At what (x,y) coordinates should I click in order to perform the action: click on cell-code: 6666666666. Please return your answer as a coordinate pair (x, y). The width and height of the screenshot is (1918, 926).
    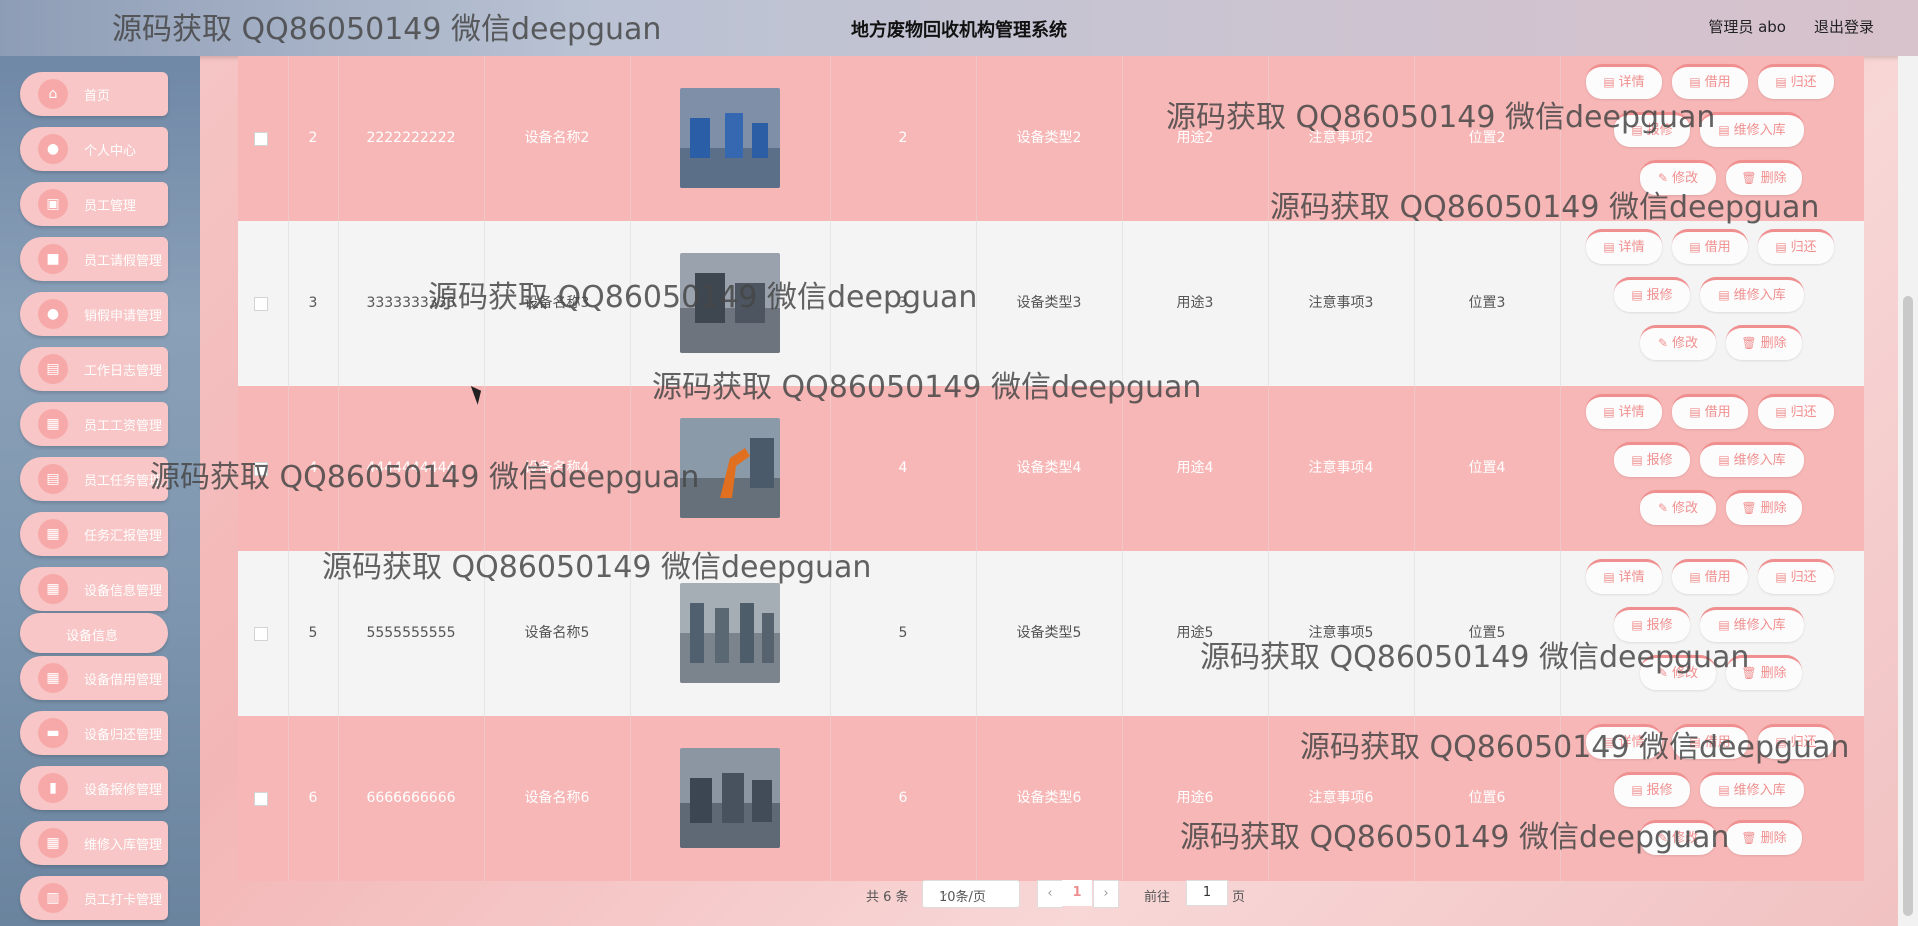
    Looking at the image, I should click on (411, 798).